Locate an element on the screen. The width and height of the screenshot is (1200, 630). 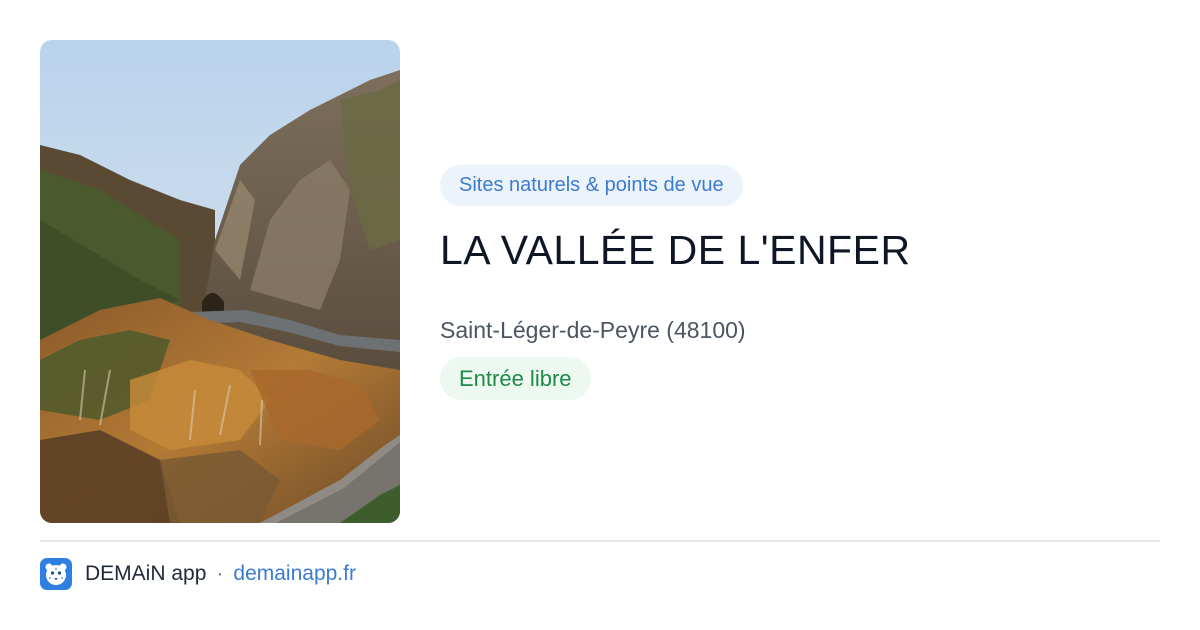
app-logo-icon is located at coordinates (56, 574).